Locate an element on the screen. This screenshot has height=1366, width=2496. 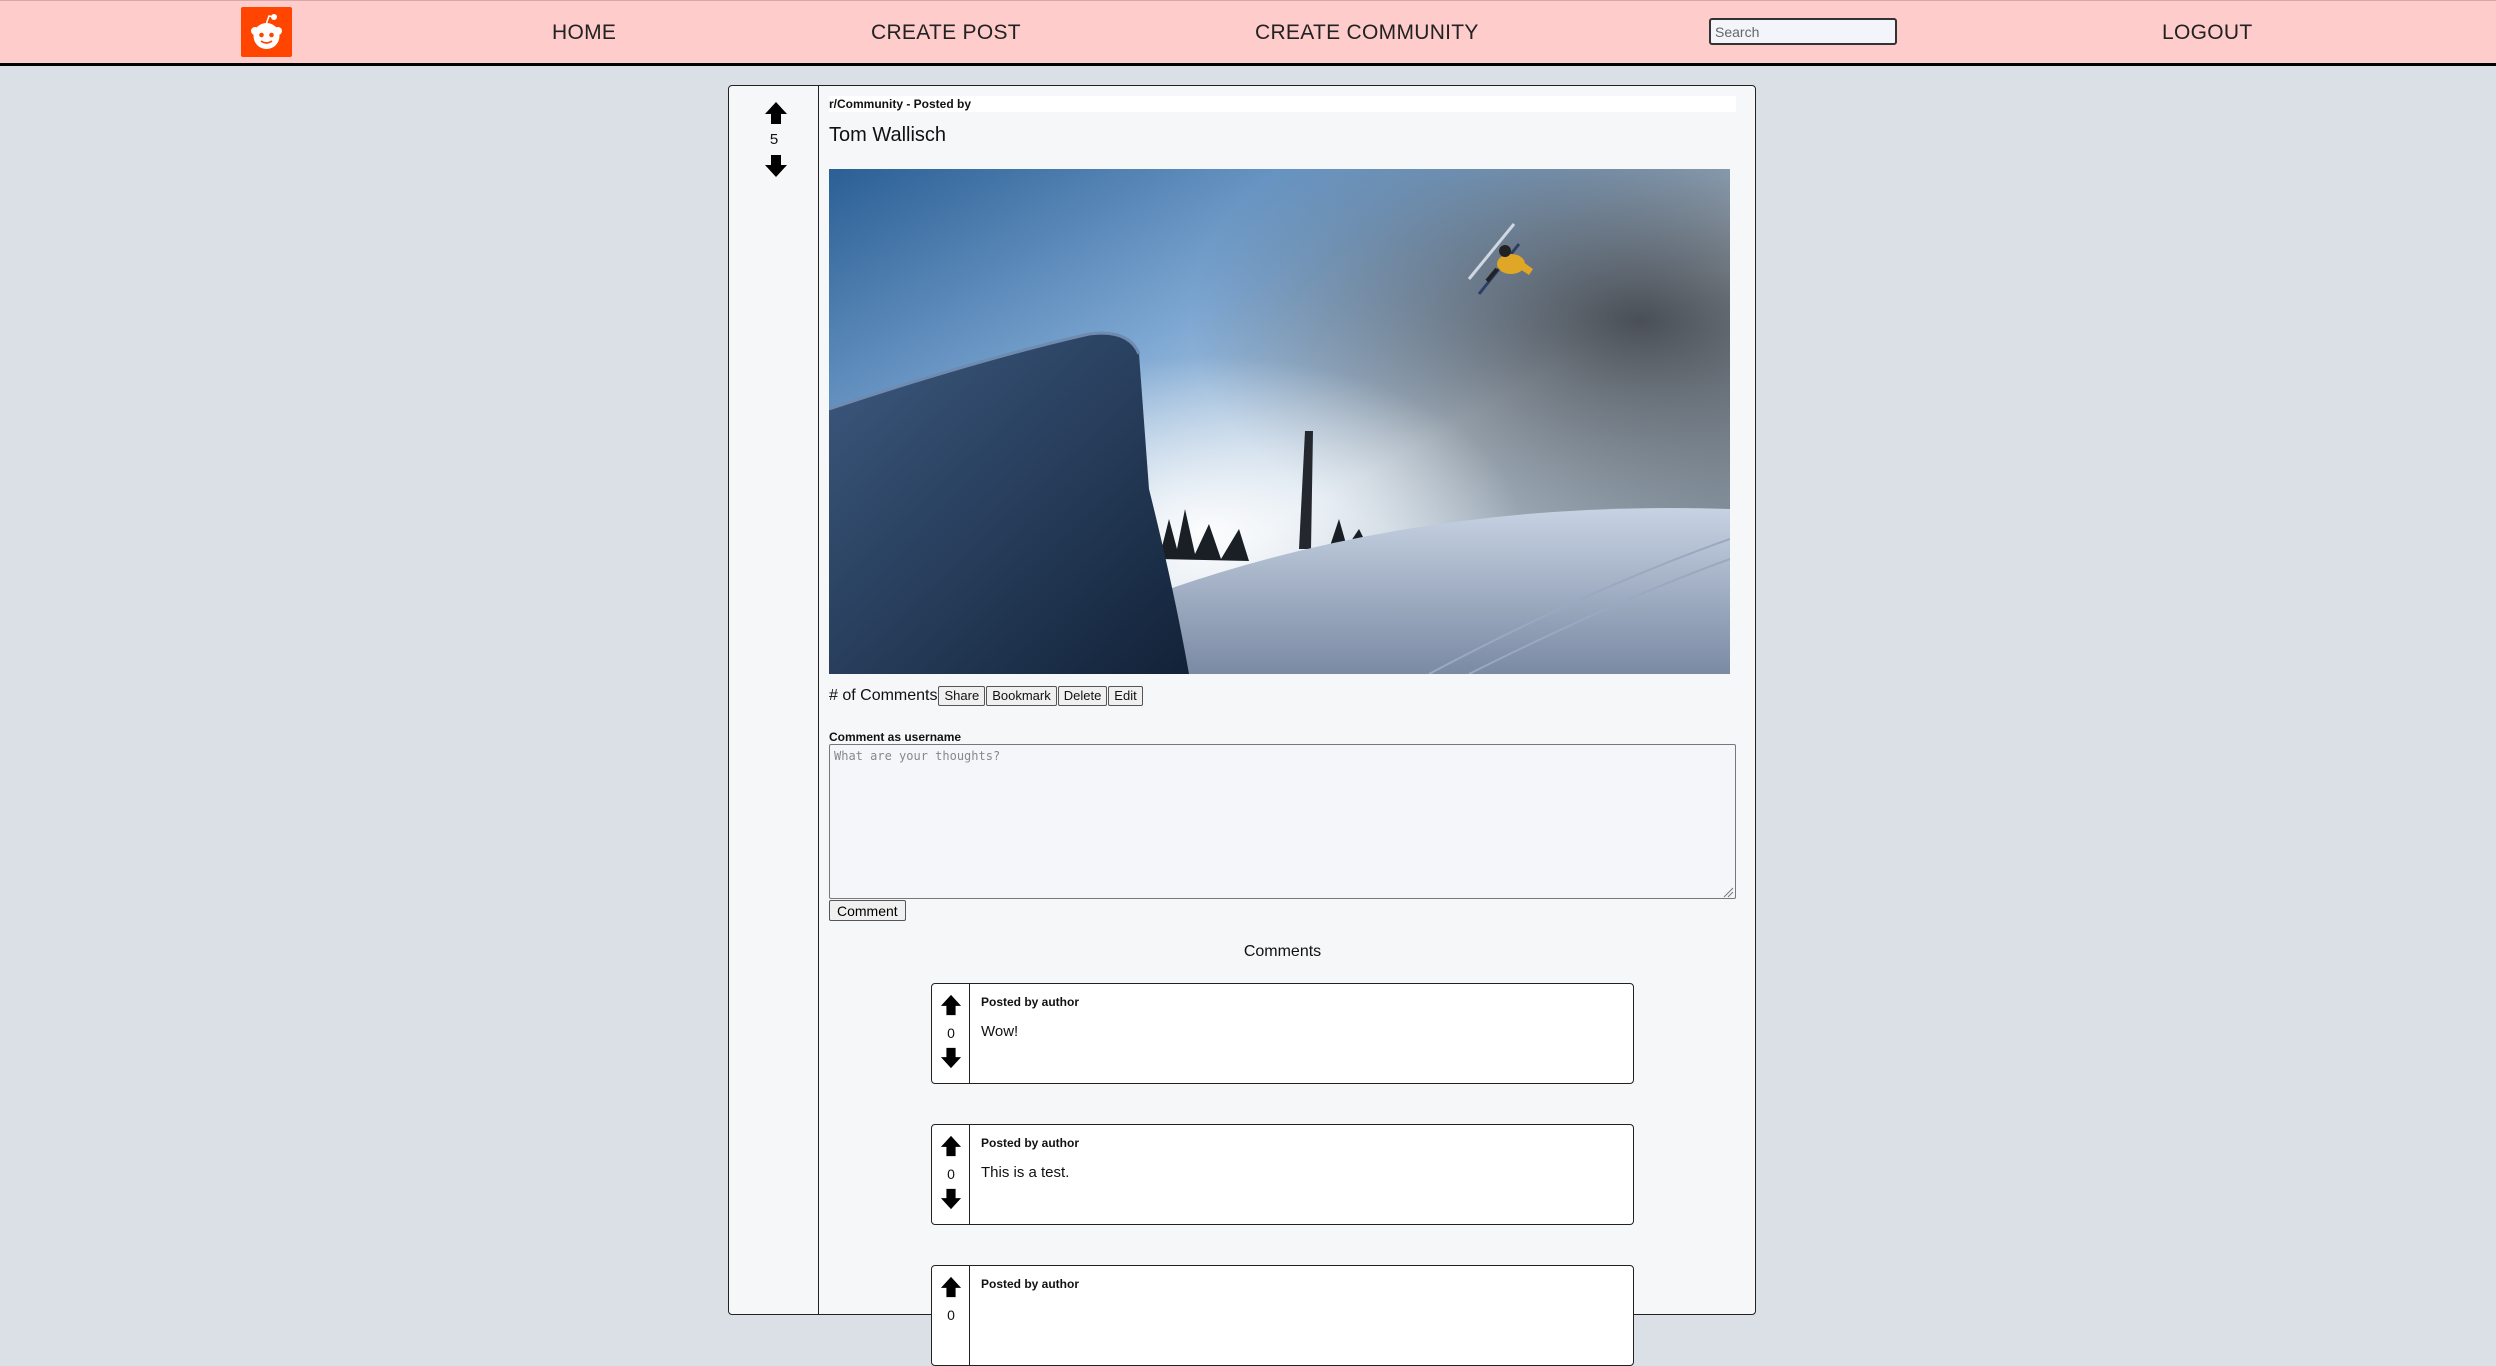
post-actions-bar: # of Comments Share Bookmark Delete Edit is located at coordinates (986, 696).